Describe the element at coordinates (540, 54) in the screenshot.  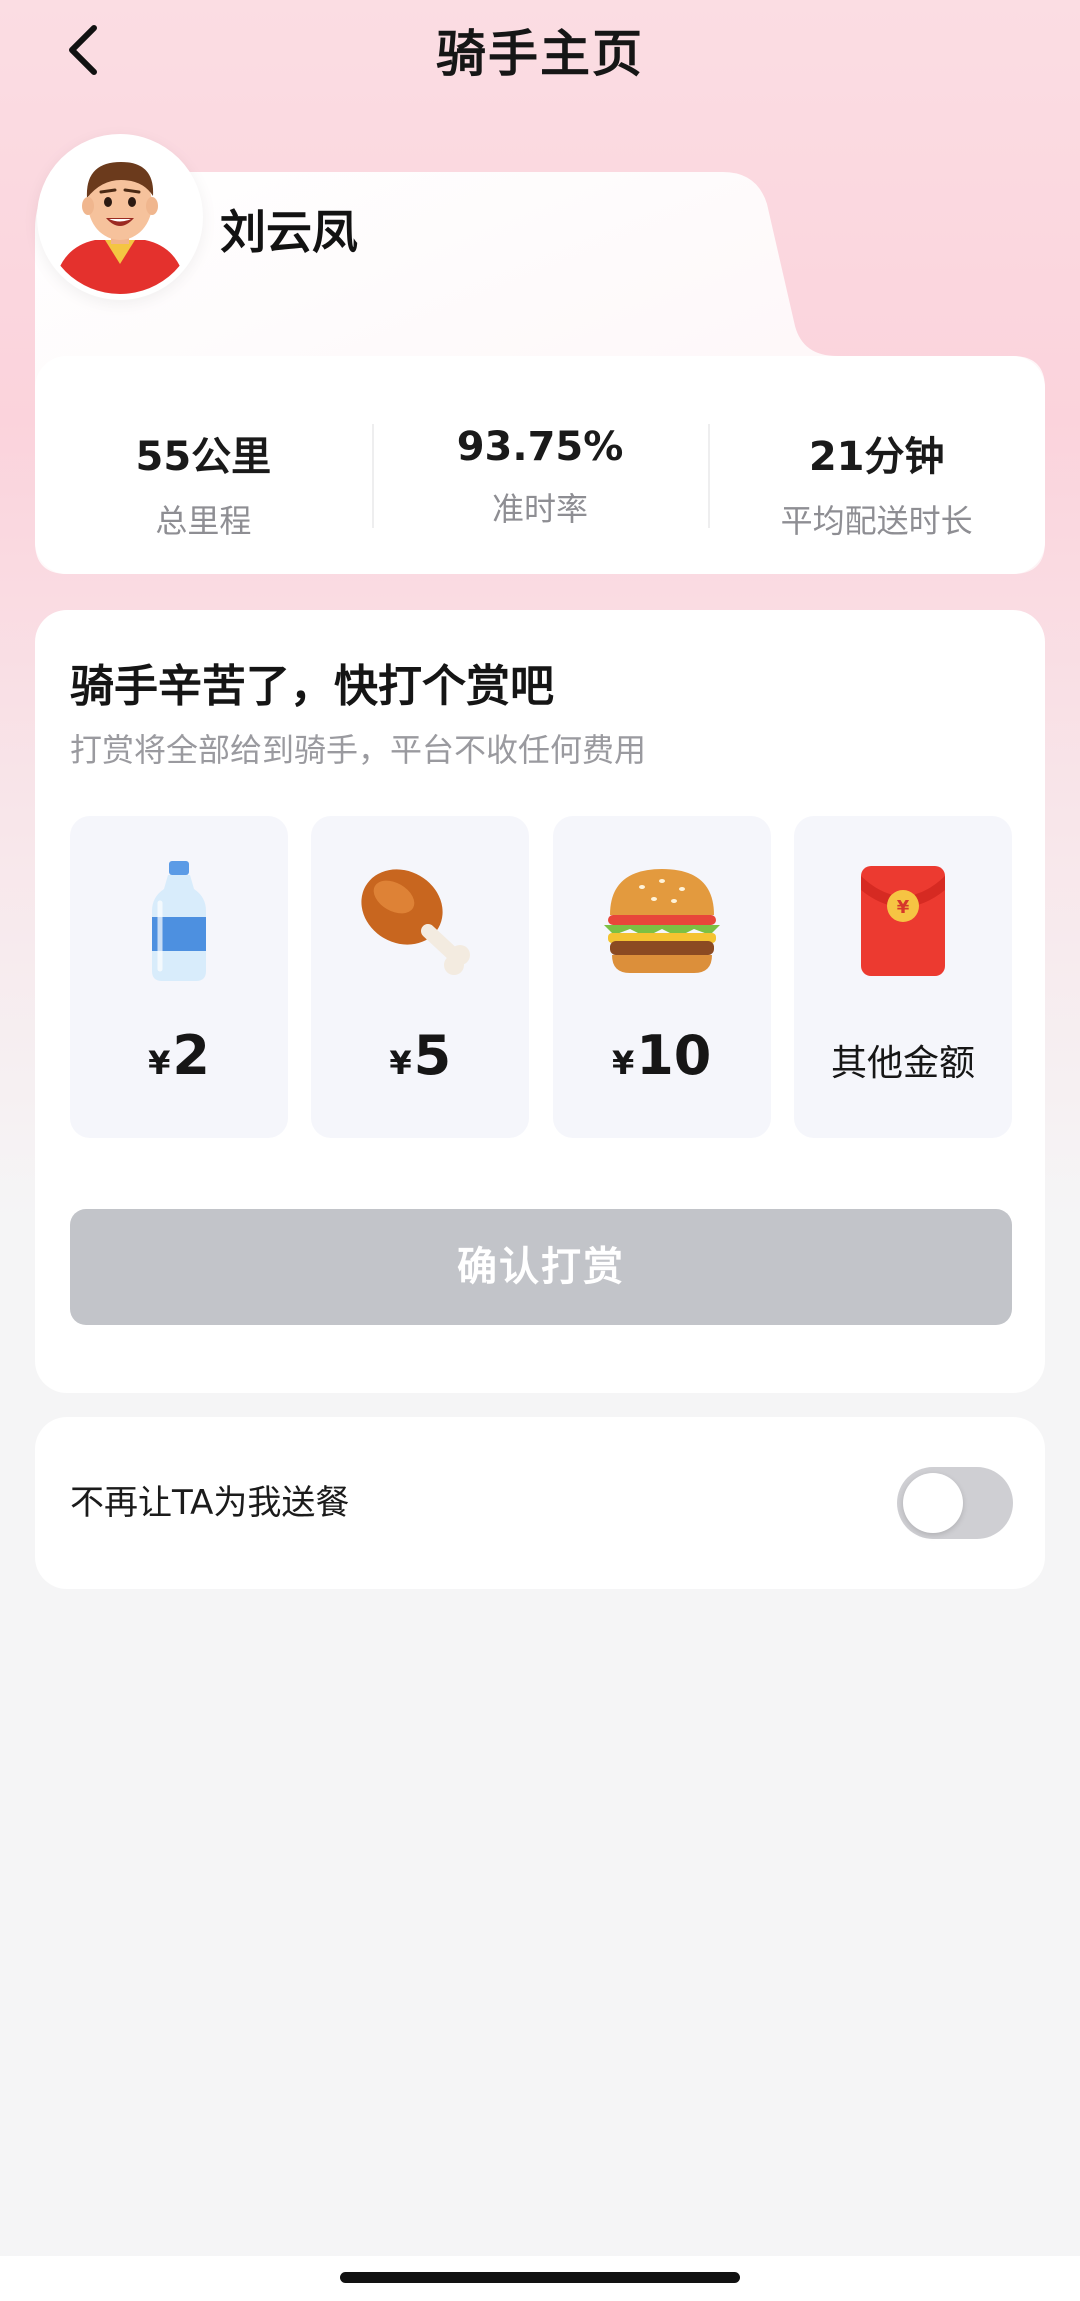
I see `page-title: 骑手主页` at that location.